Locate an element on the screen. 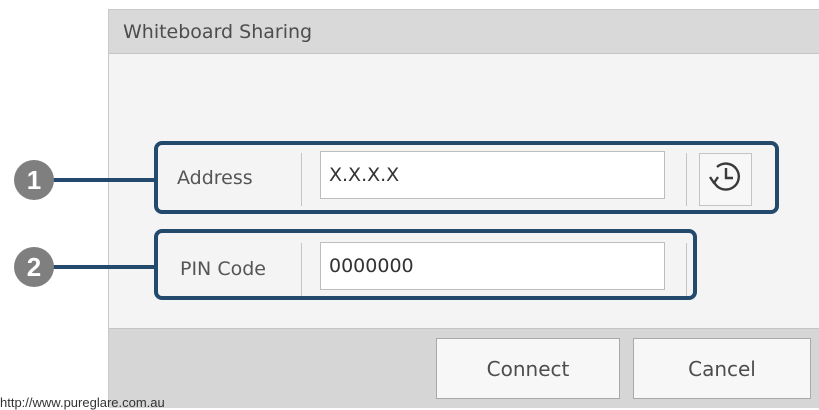 This screenshot has height=410, width=819. cancel-button: Cancel is located at coordinates (722, 368).